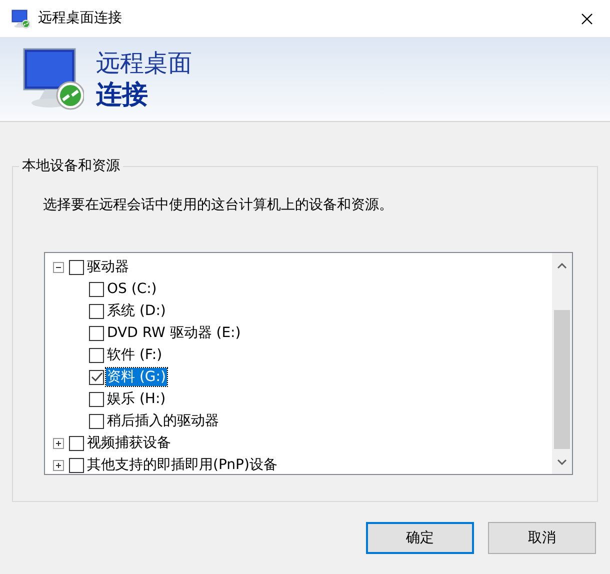 The height and width of the screenshot is (574, 610). Describe the element at coordinates (562, 363) in the screenshot. I see `scrollbar` at that location.